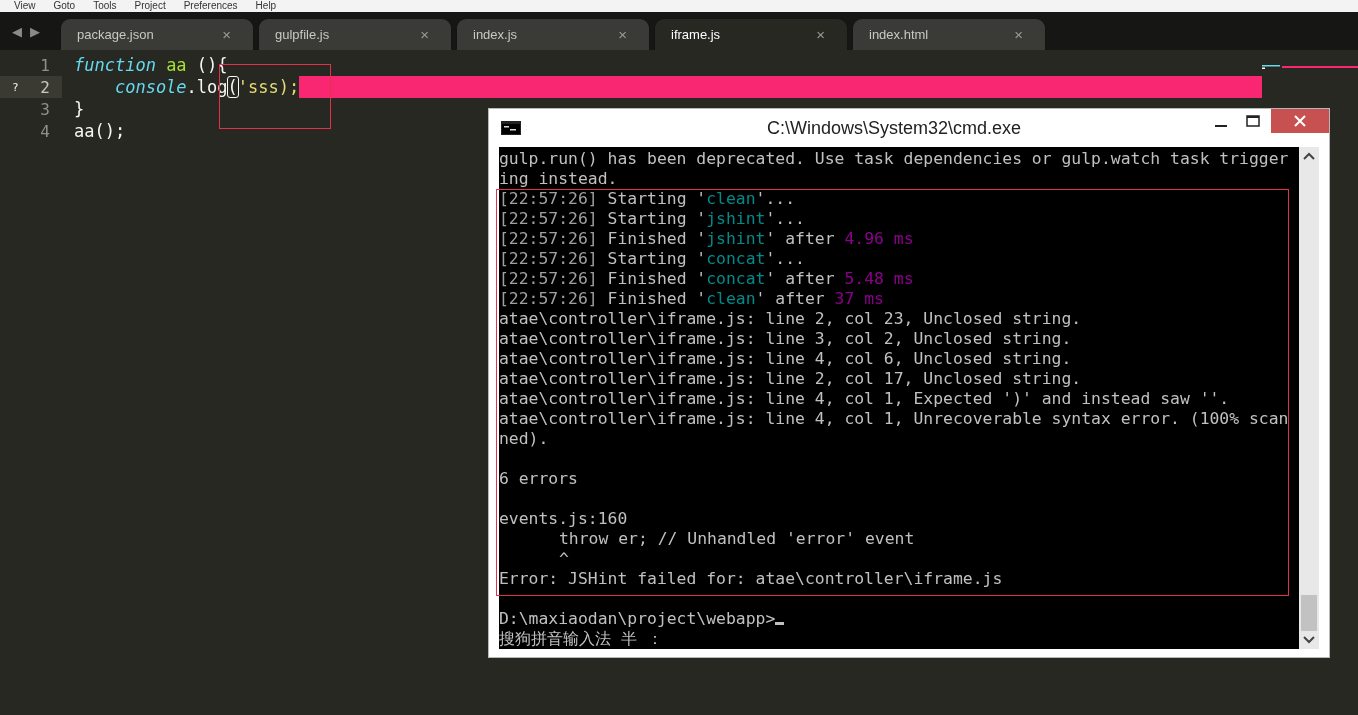  I want to click on line-number: 1, so click(45, 65).